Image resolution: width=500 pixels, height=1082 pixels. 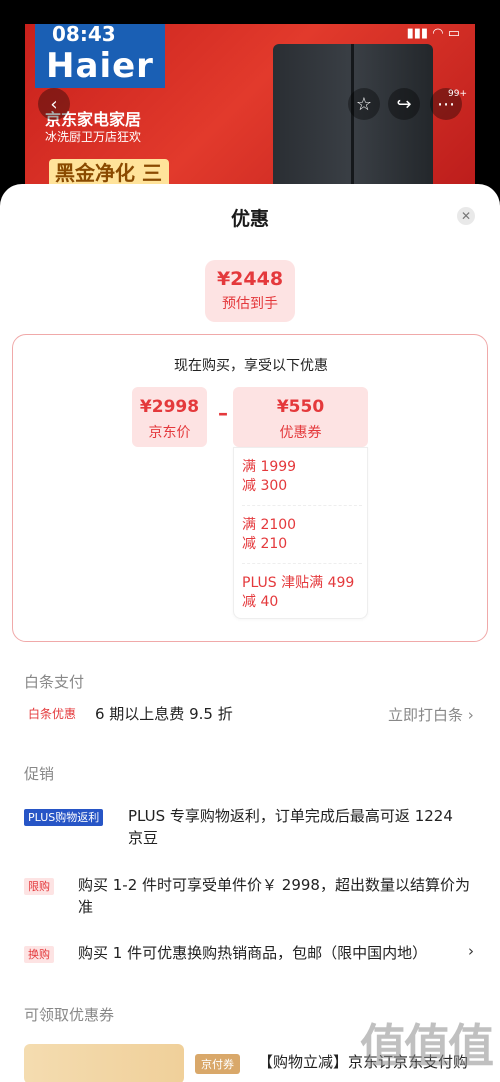 I want to click on coupon-total-label: 优惠券, so click(x=300, y=433).